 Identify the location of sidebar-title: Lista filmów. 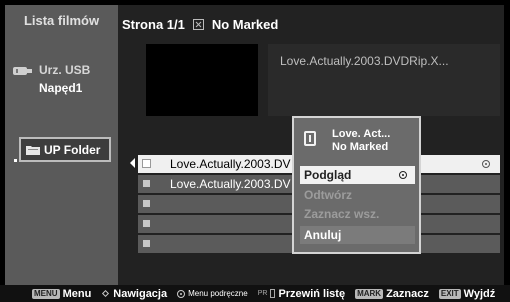
(61, 20).